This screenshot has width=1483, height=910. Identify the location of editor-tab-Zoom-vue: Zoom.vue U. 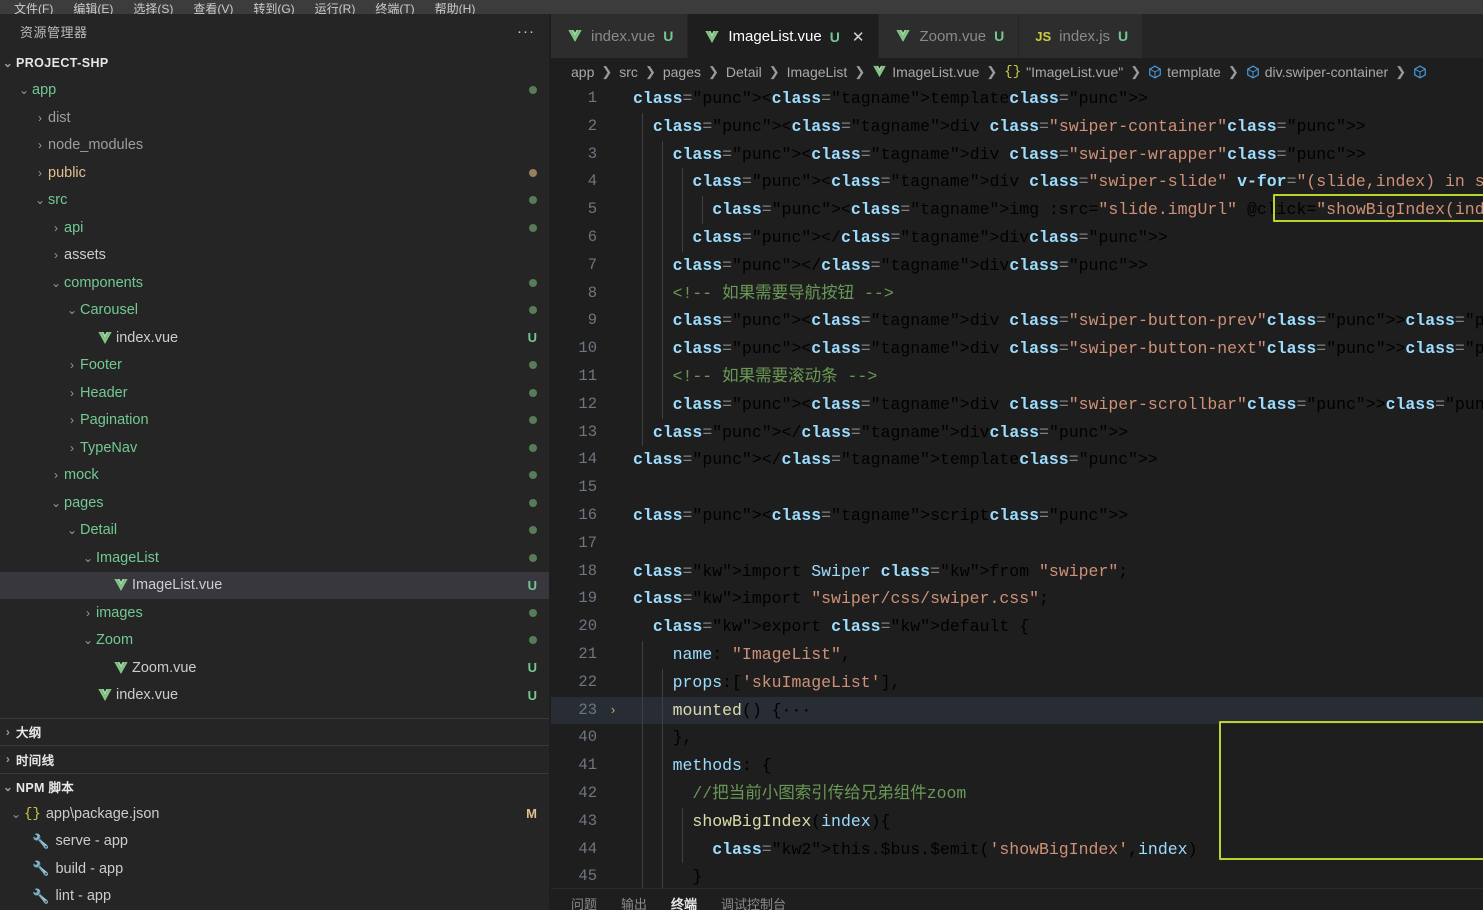
(949, 36).